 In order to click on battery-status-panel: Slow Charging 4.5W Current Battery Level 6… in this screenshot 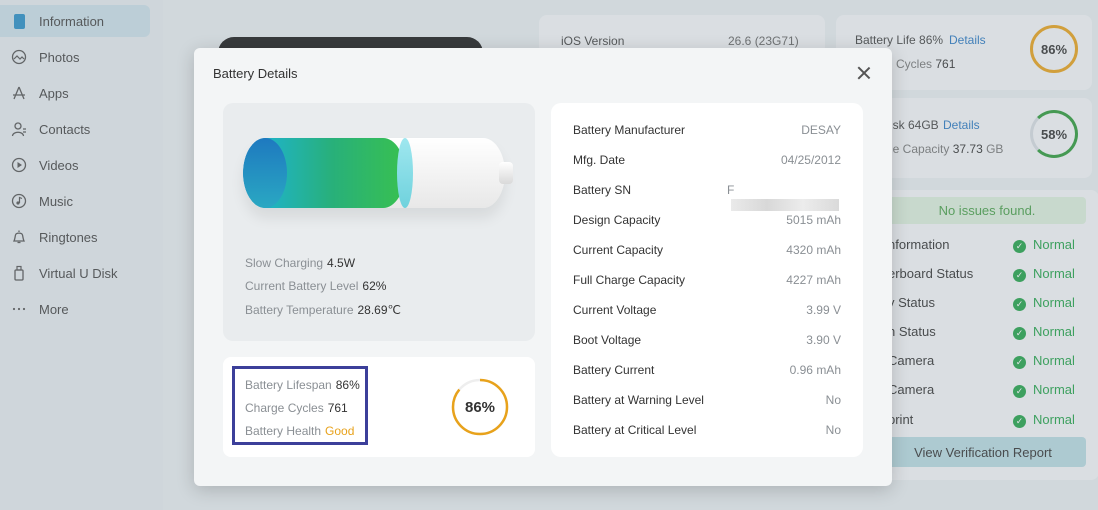, I will do `click(379, 222)`.